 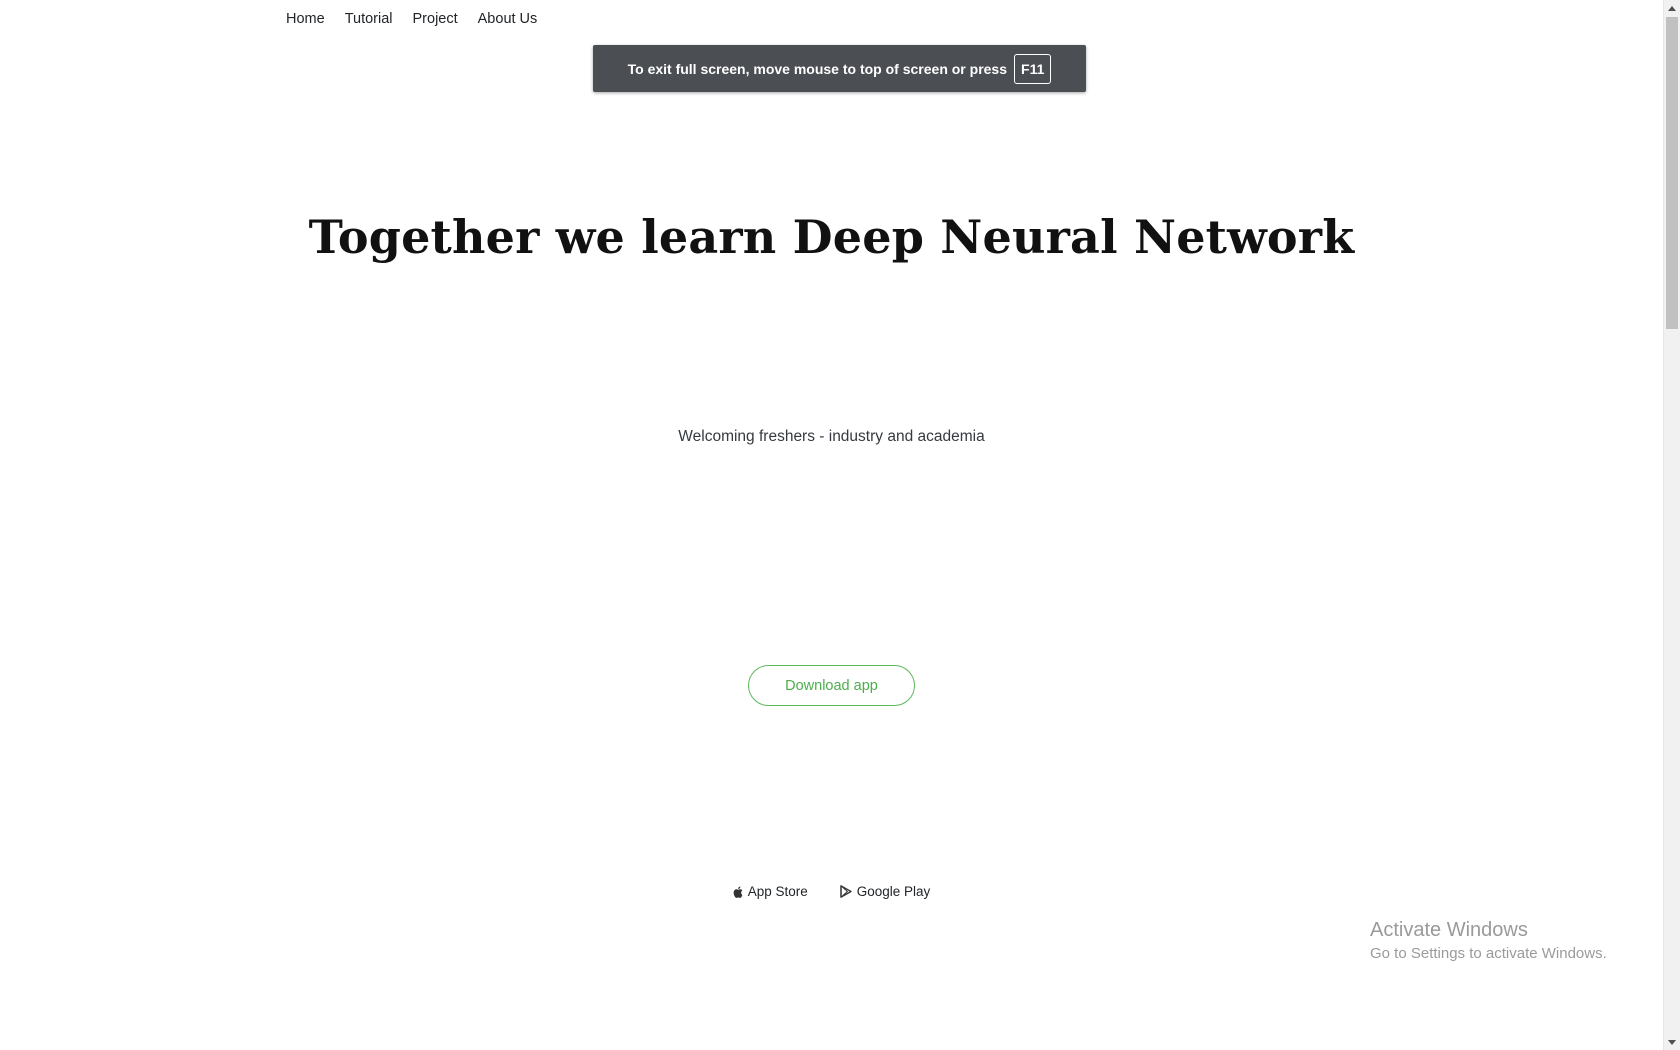 What do you see at coordinates (831, 891) in the screenshot?
I see `store-links: App Store Google Play` at bounding box center [831, 891].